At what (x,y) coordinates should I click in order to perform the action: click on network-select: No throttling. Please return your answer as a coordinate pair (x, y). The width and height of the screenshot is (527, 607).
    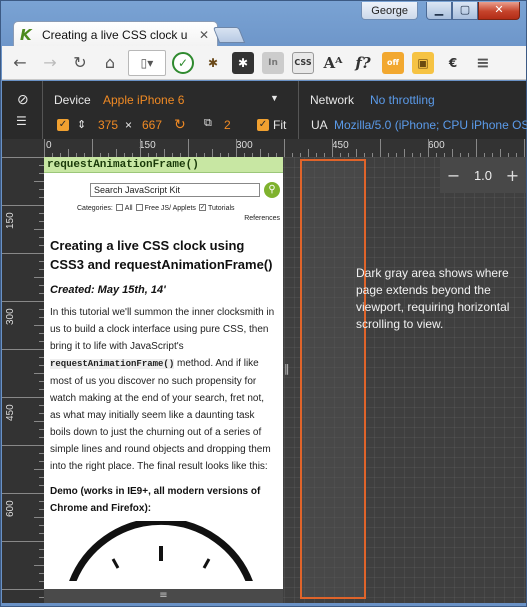
    Looking at the image, I should click on (402, 100).